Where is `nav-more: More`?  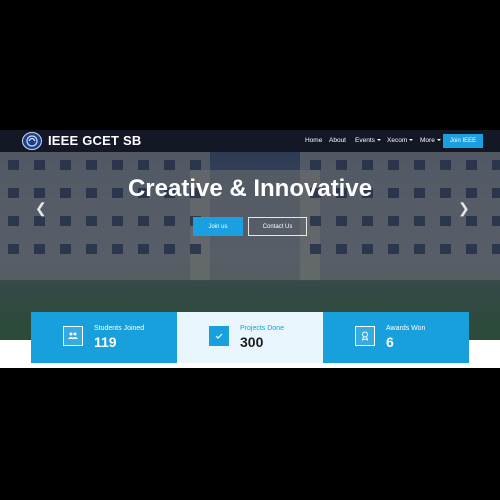
nav-more: More is located at coordinates (430, 140).